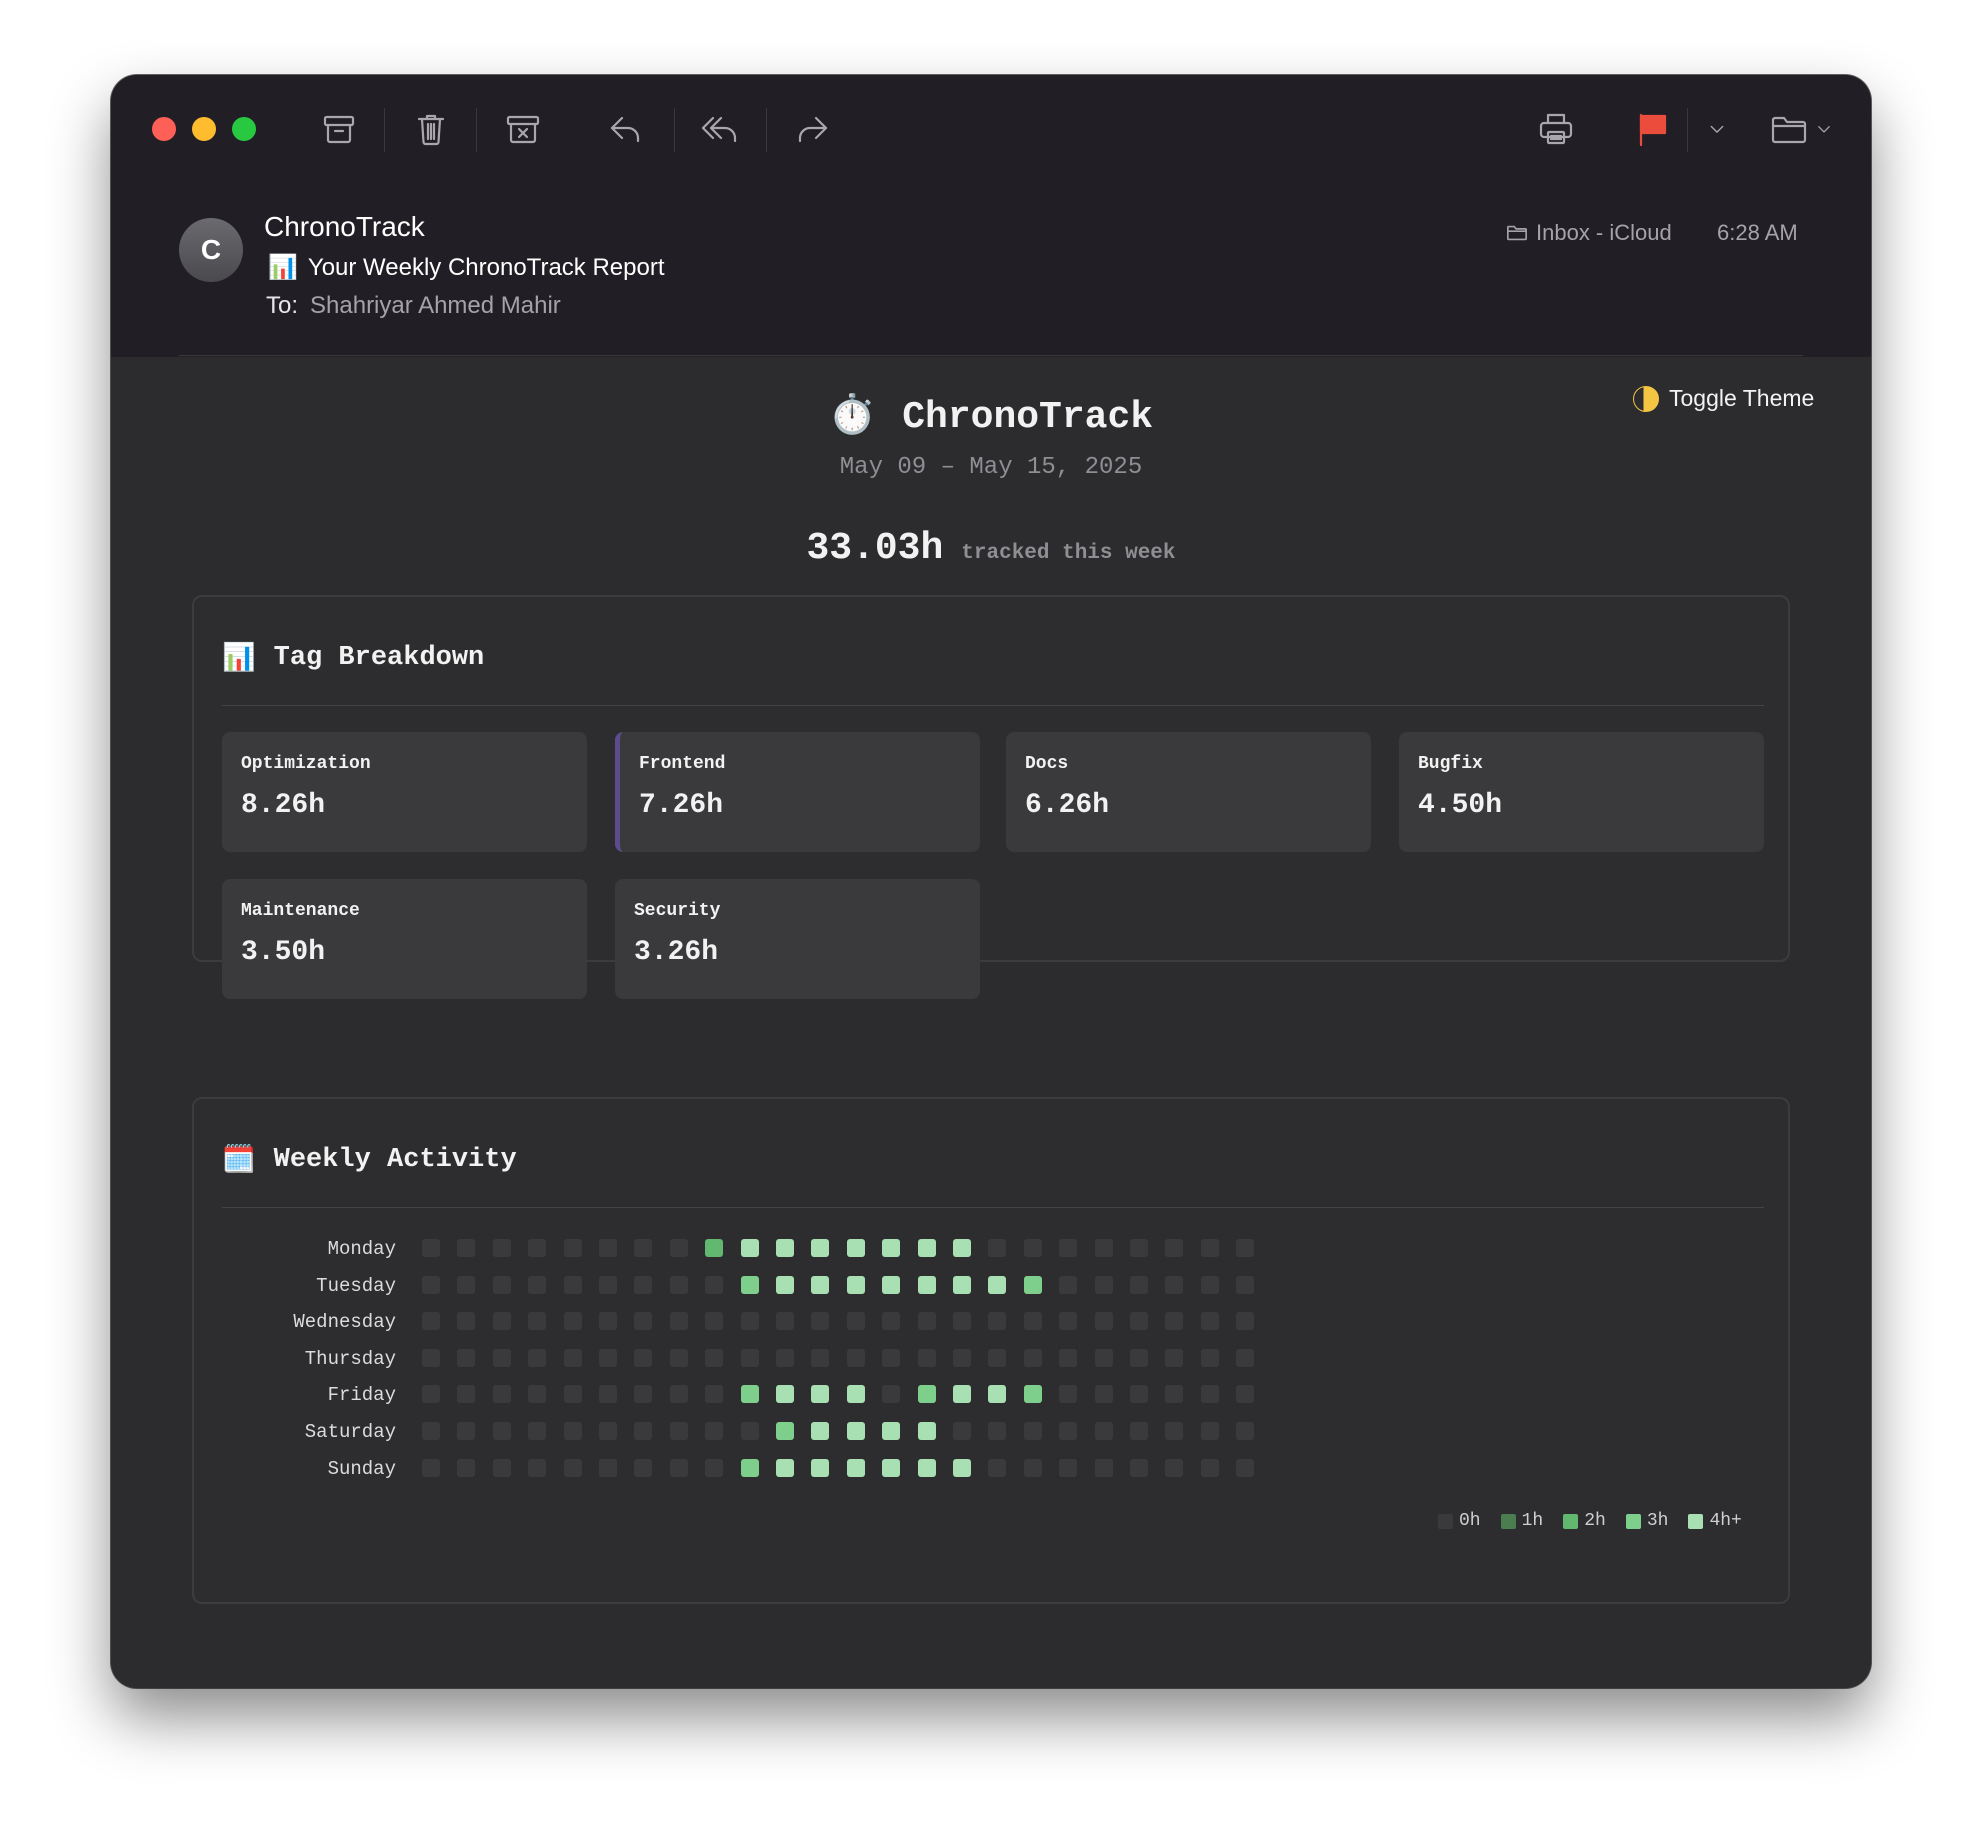 The width and height of the screenshot is (1982, 1836). What do you see at coordinates (812, 129) in the screenshot?
I see `forward-button` at bounding box center [812, 129].